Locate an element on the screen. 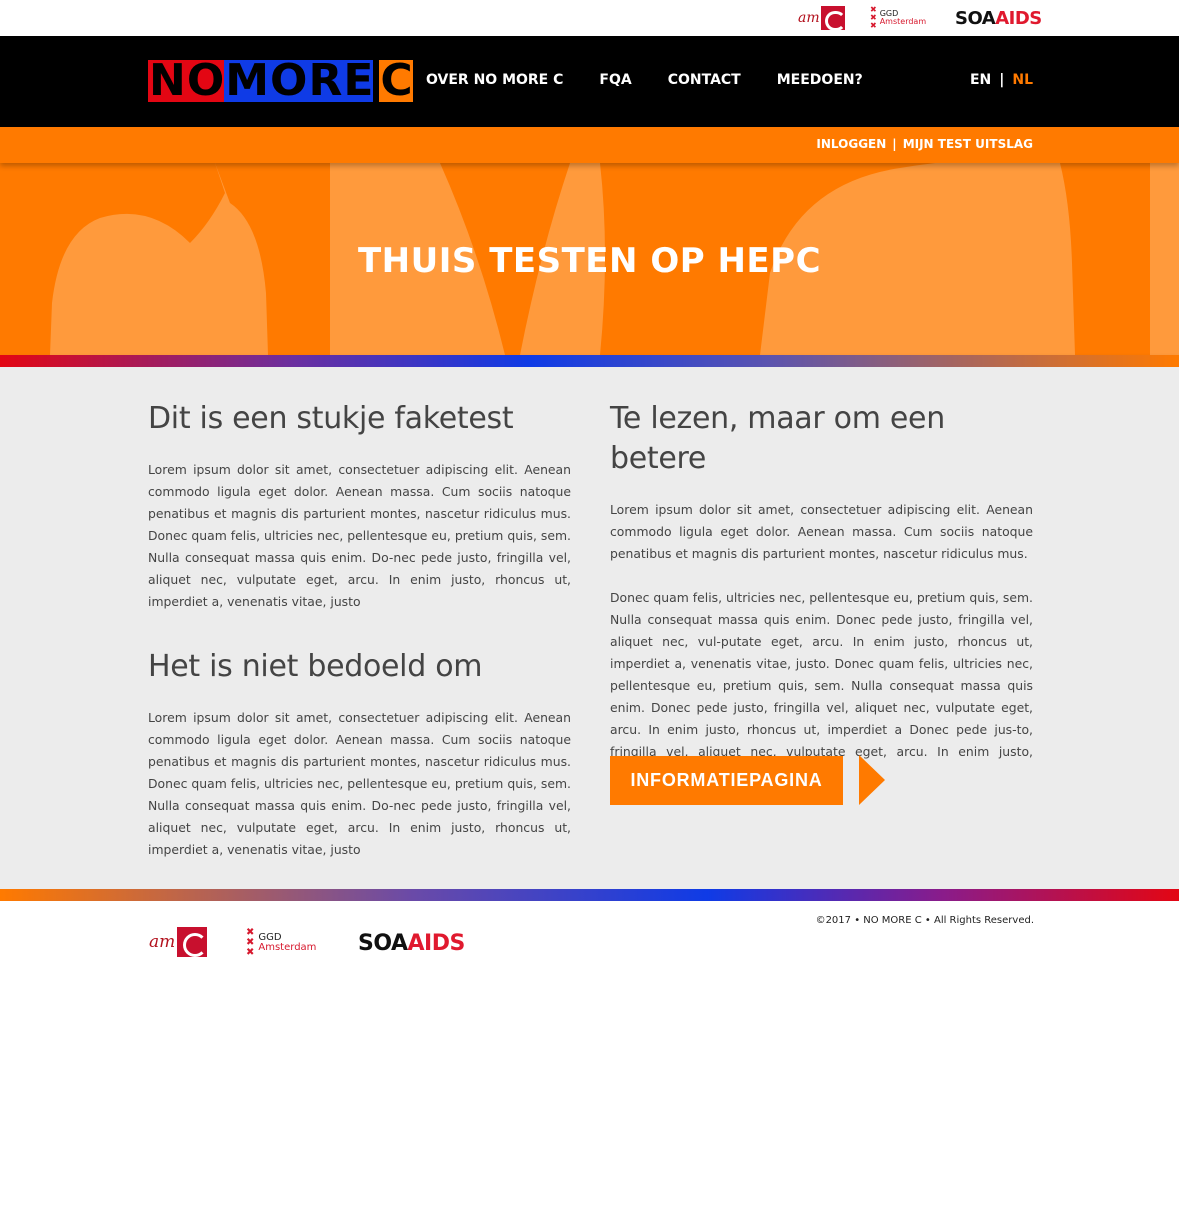  info-page-button: INFORMATIEPAGINA is located at coordinates (726, 780).